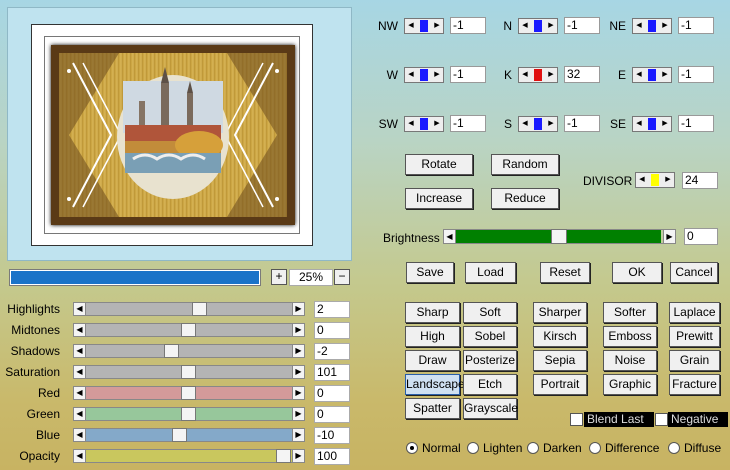 The image size is (730, 470). I want to click on saturation-value: 101, so click(332, 372).